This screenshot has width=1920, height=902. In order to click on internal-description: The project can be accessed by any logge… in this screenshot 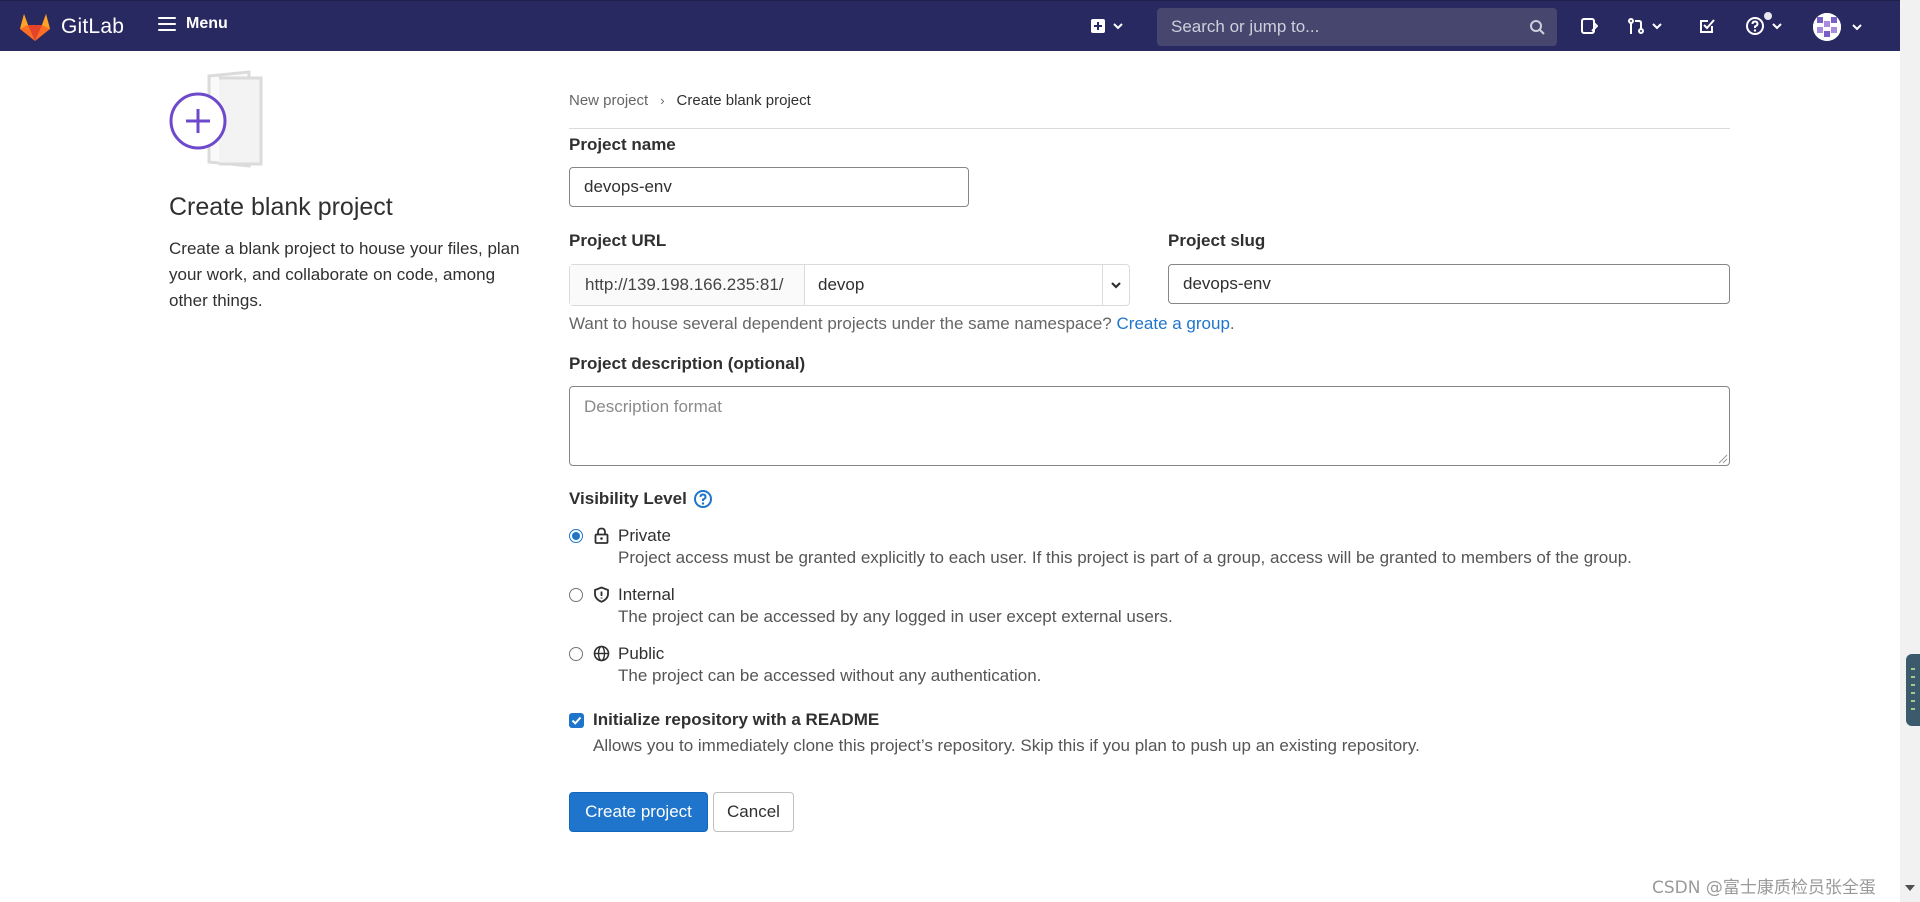, I will do `click(895, 616)`.